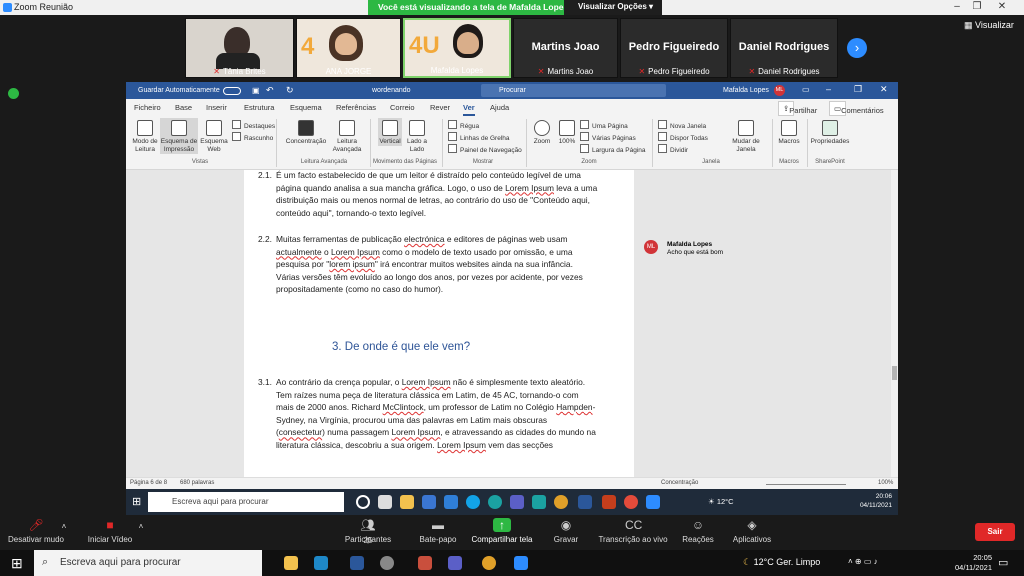  I want to click on os-word-icon, so click(357, 563).